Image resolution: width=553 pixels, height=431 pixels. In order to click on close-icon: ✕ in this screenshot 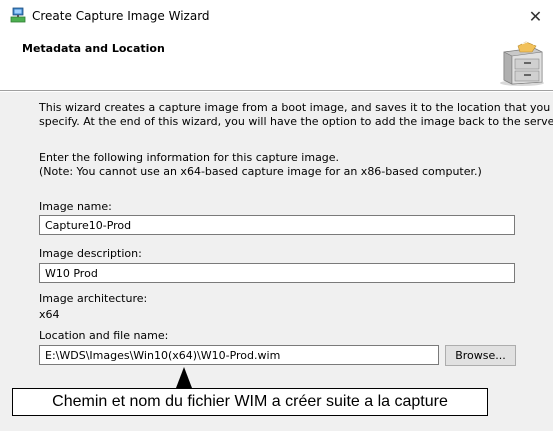, I will do `click(535, 16)`.